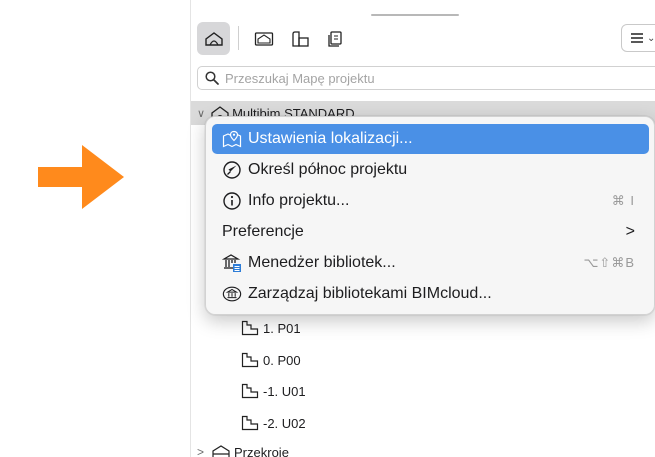 The height and width of the screenshot is (457, 655). What do you see at coordinates (238, 38) in the screenshot?
I see `toolbar-divider` at bounding box center [238, 38].